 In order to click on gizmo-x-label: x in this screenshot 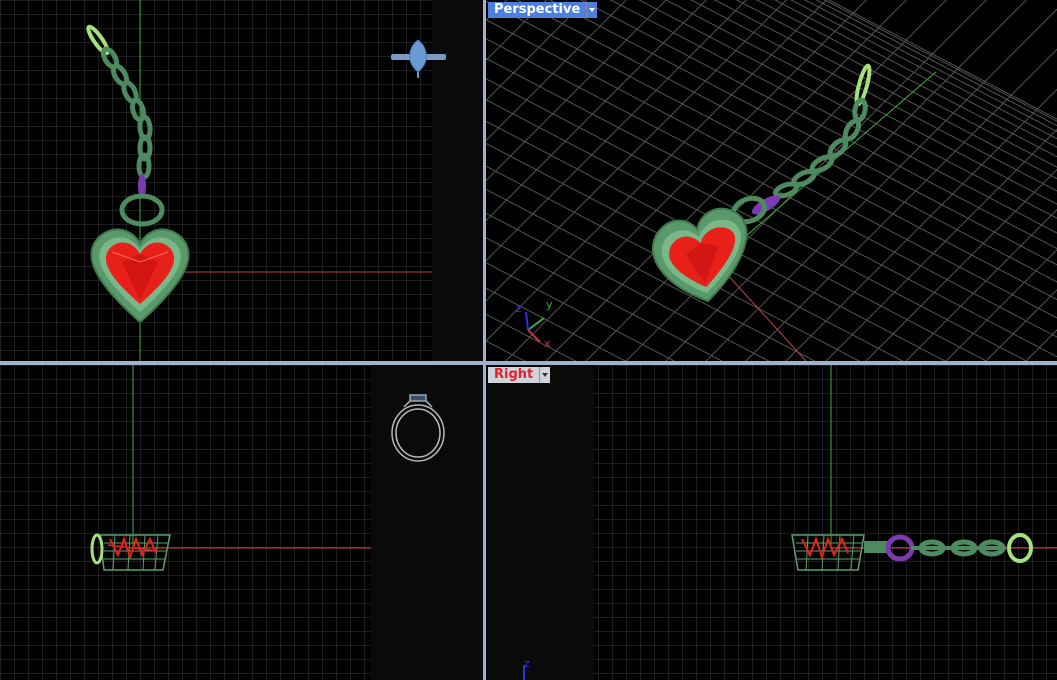, I will do `click(547, 343)`.